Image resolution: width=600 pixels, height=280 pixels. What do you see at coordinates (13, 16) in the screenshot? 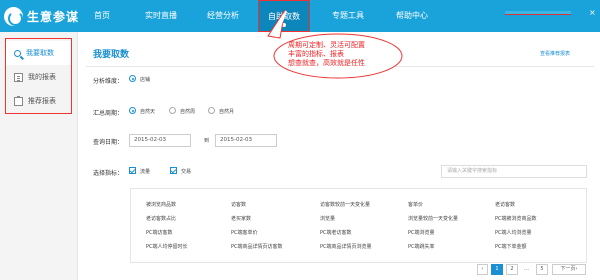
I see `logo-icon` at bounding box center [13, 16].